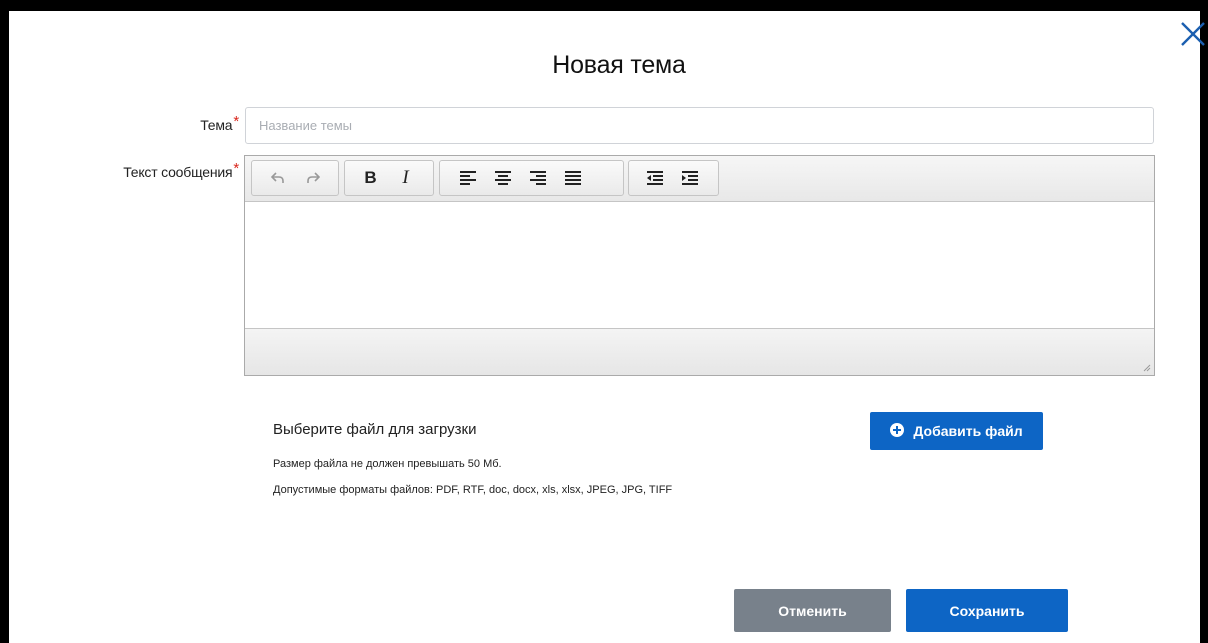  I want to click on cancel-button: Отменить, so click(812, 610).